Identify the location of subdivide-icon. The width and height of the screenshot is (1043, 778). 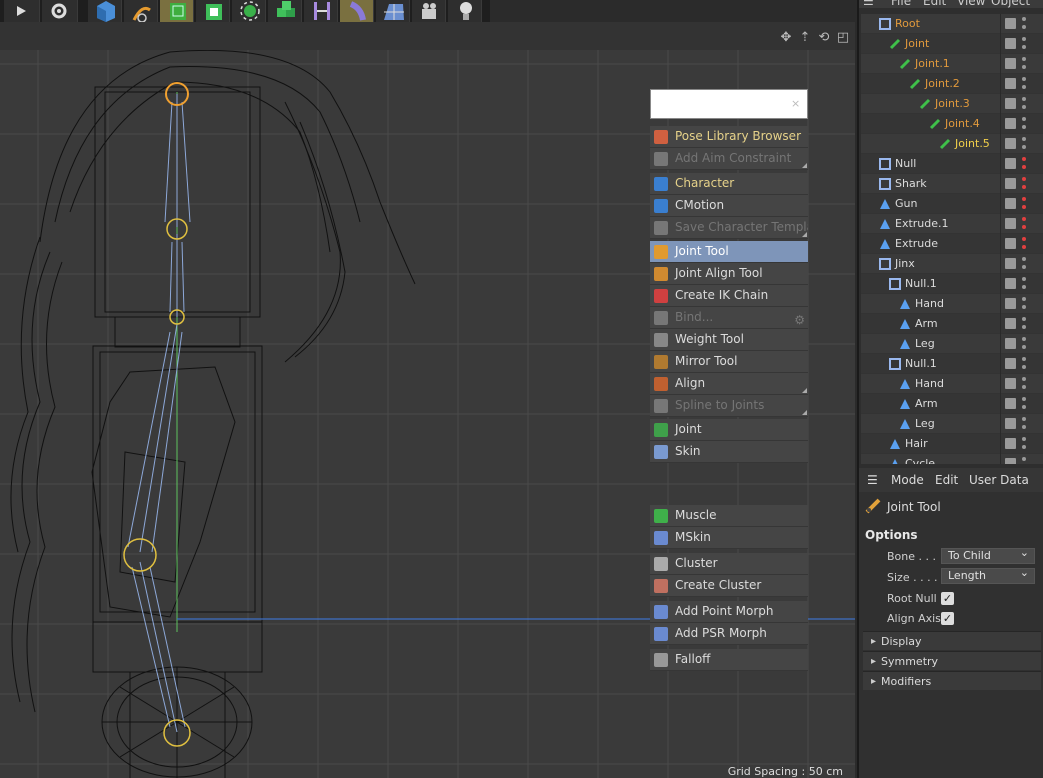
(177, 11).